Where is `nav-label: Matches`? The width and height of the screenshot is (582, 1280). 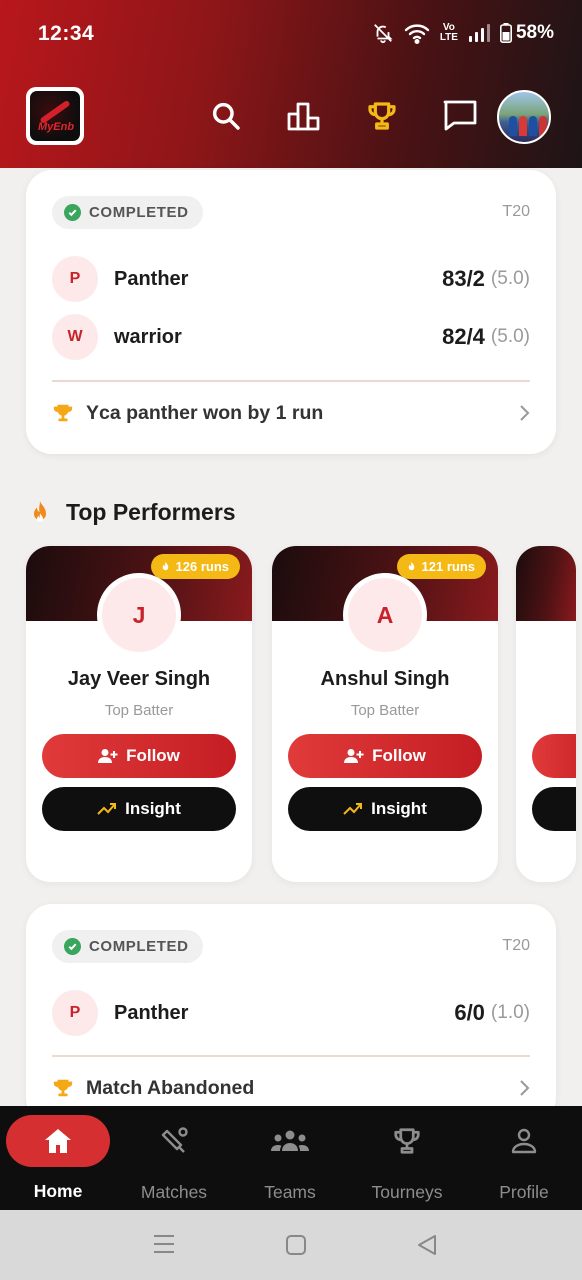 nav-label: Matches is located at coordinates (174, 1192).